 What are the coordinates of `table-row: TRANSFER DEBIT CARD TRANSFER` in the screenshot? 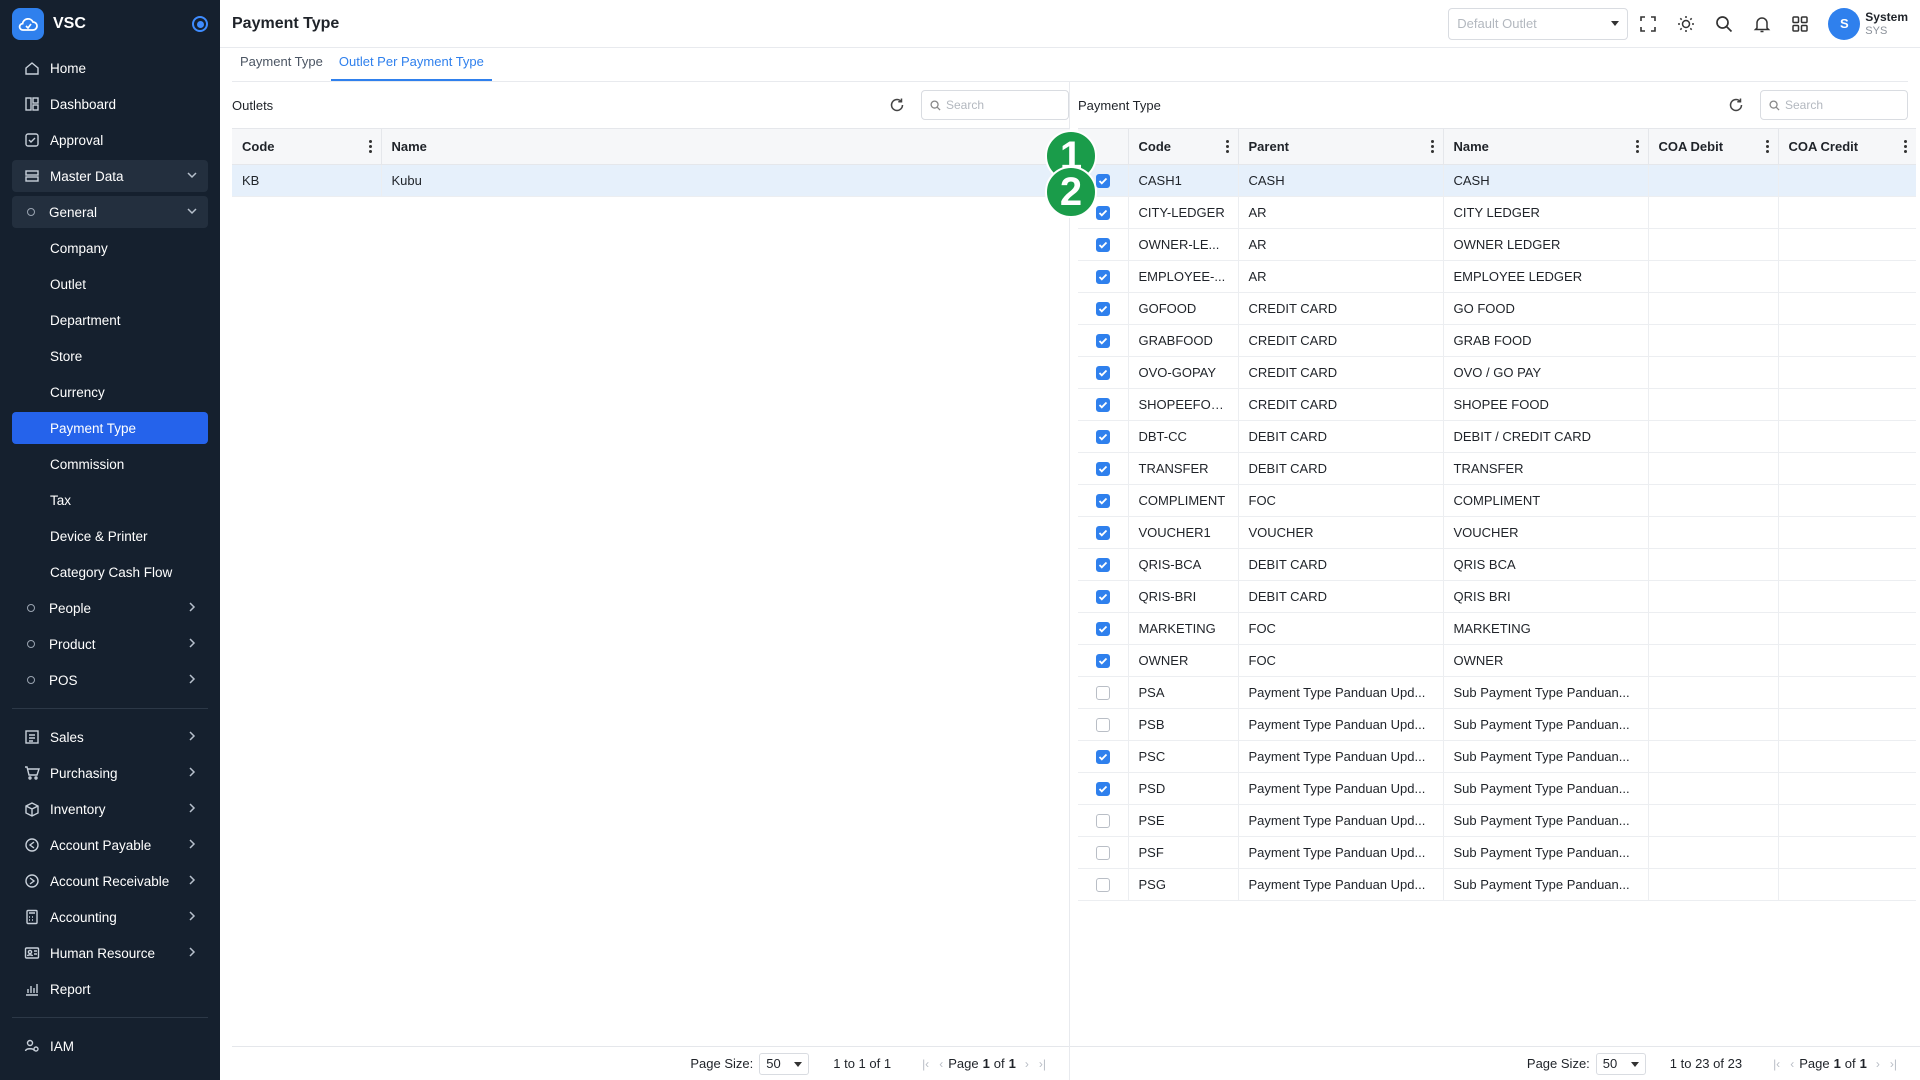 It's located at (1497, 468).